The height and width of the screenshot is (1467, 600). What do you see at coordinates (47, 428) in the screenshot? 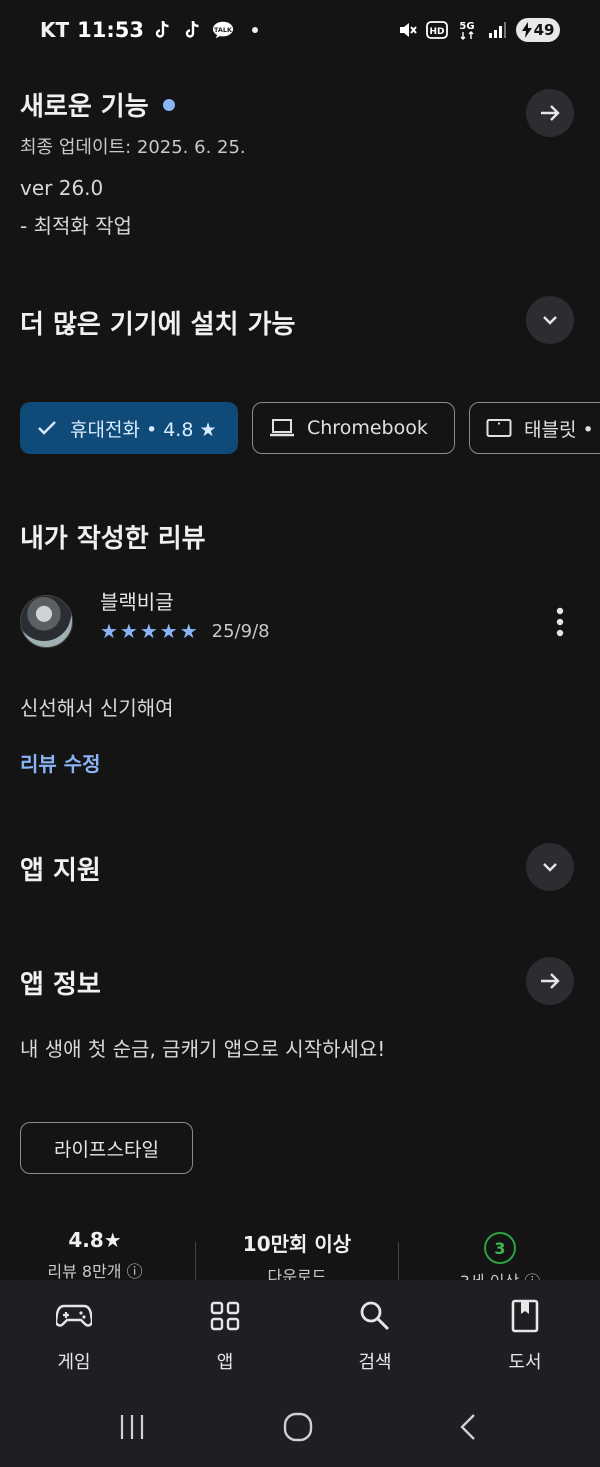
I see `check-icon` at bounding box center [47, 428].